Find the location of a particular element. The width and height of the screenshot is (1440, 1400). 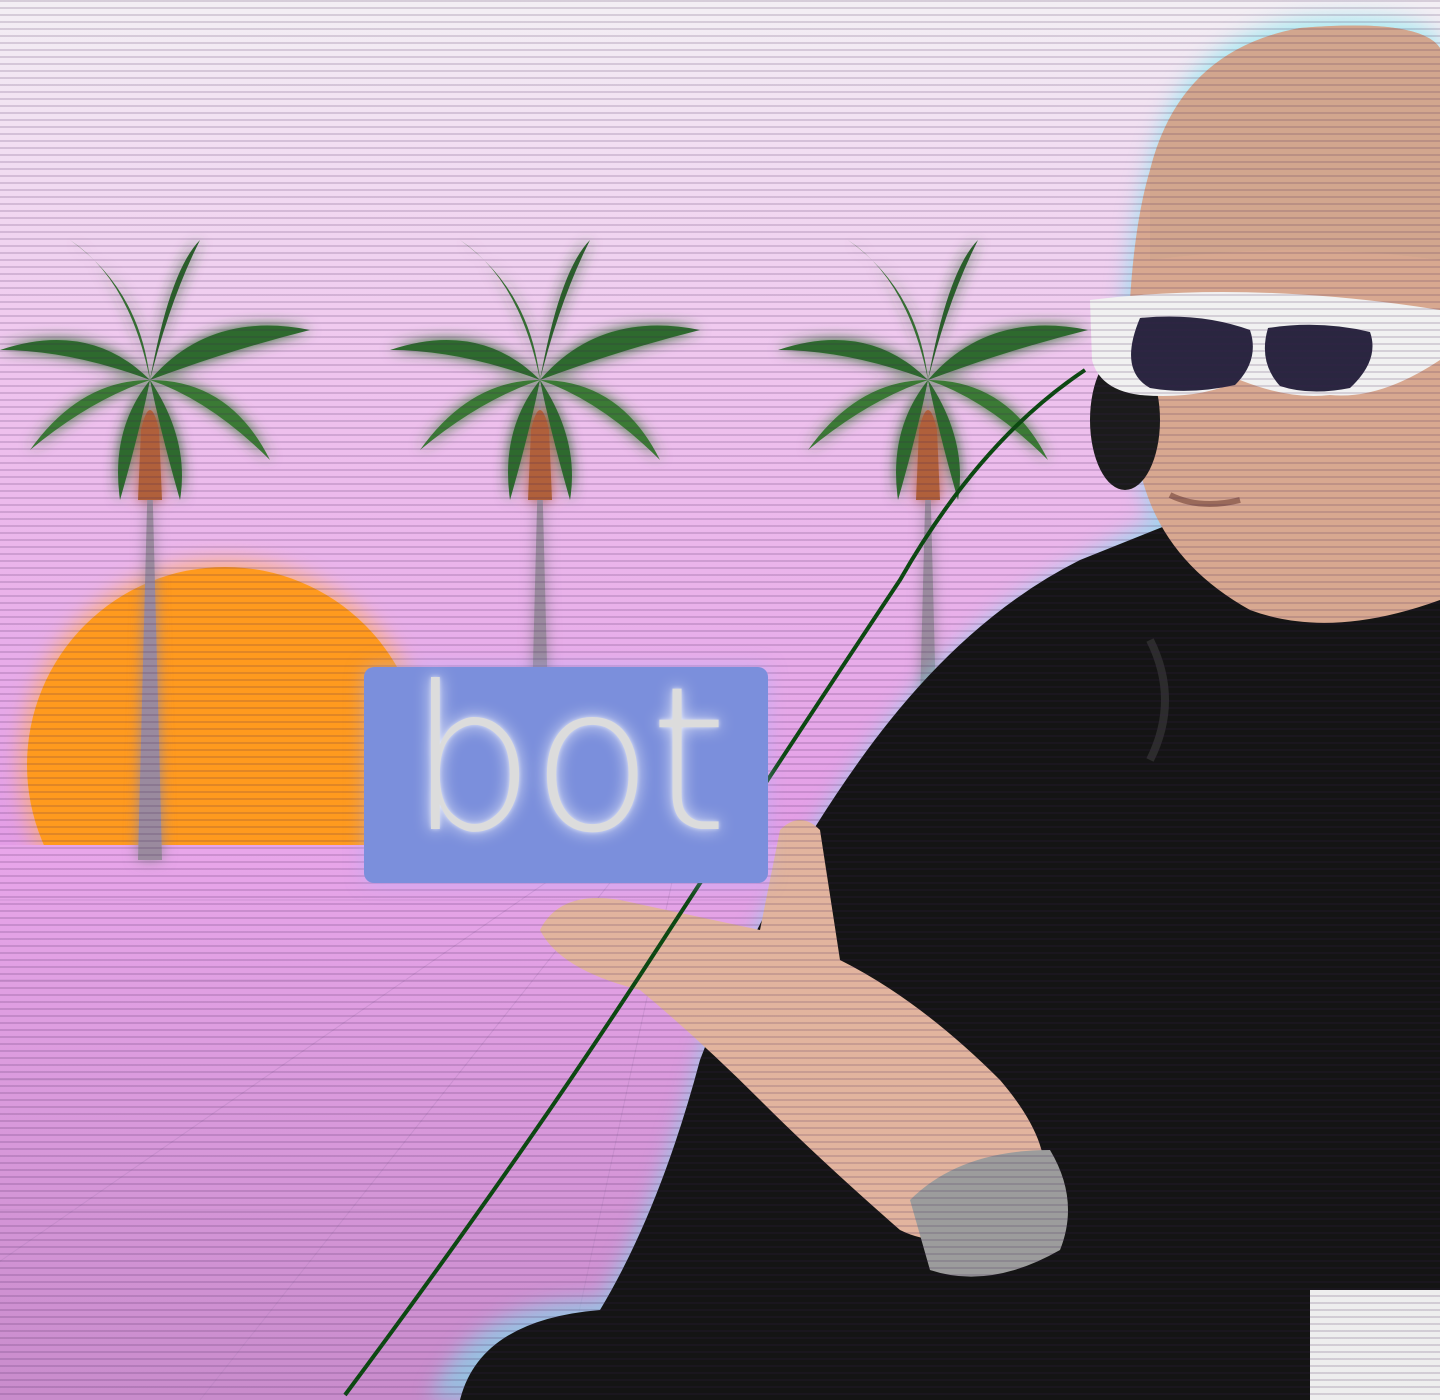

bot-caption-box: bot is located at coordinates (566, 772).